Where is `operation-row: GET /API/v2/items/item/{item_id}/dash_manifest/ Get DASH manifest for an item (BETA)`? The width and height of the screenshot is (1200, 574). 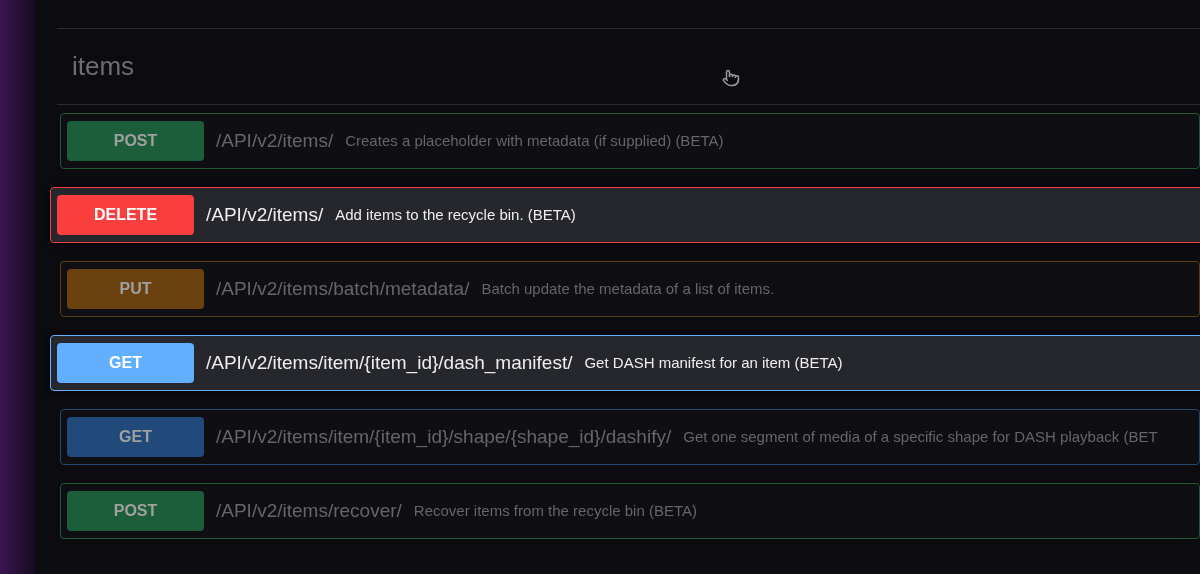 operation-row: GET /API/v2/items/item/{item_id}/dash_manifest/ Get DASH manifest for an item (BETA) is located at coordinates (625, 363).